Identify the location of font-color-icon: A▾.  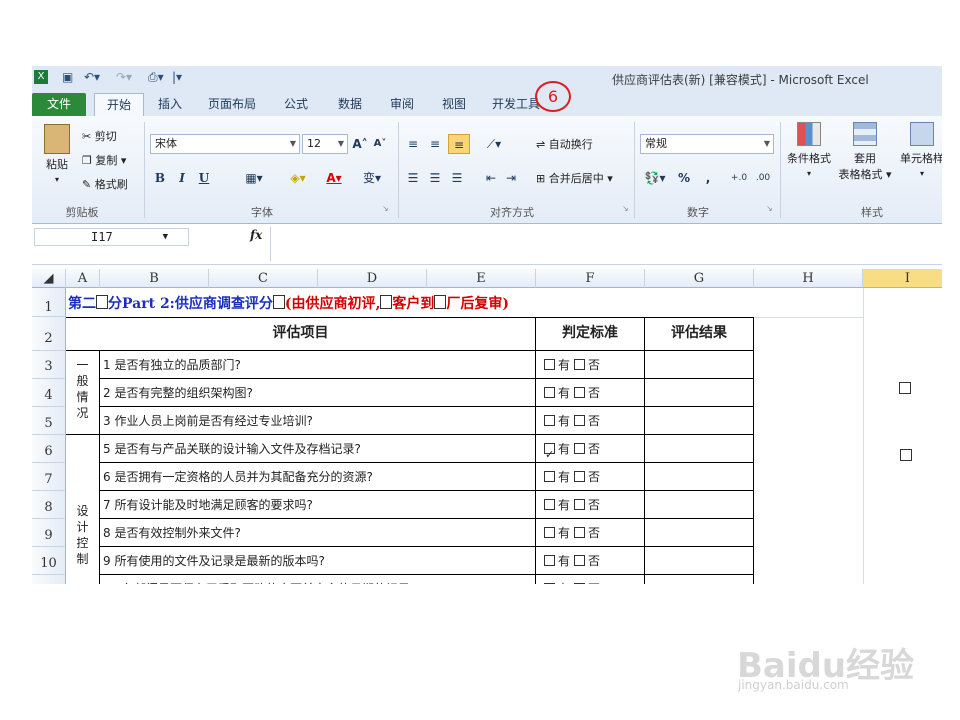
(334, 178).